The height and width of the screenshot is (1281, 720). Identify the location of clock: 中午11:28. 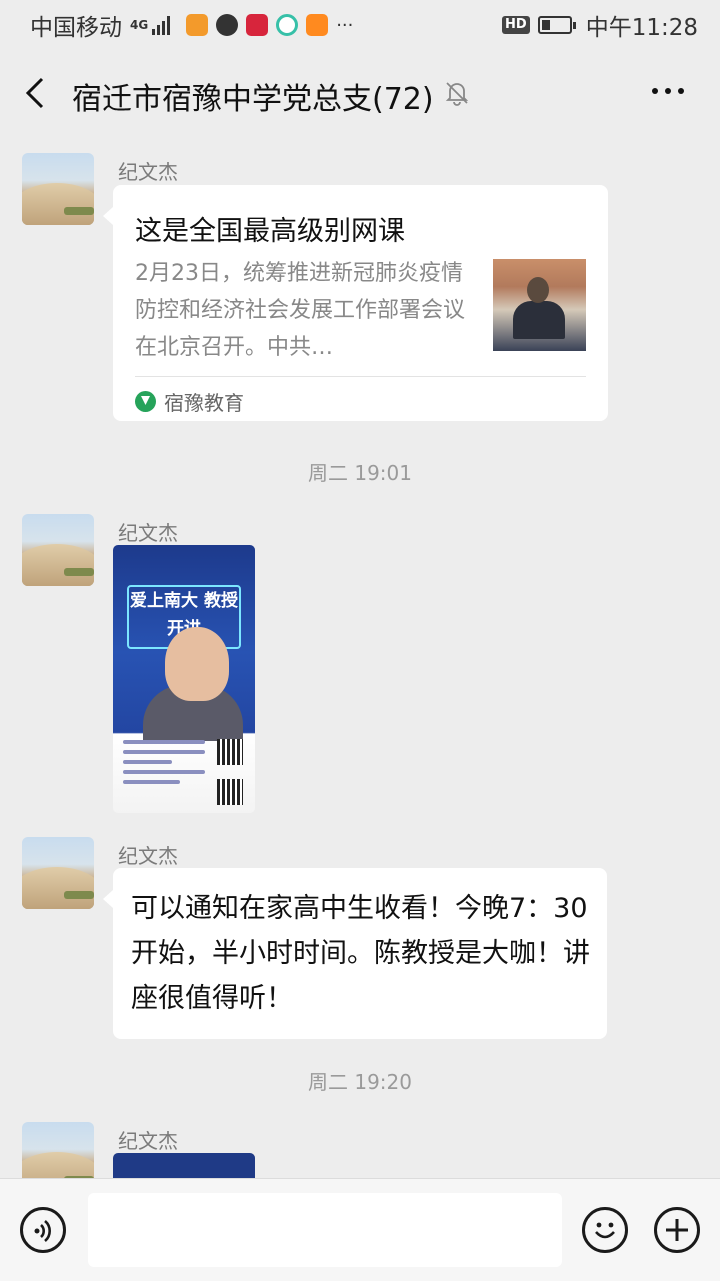
(641, 28).